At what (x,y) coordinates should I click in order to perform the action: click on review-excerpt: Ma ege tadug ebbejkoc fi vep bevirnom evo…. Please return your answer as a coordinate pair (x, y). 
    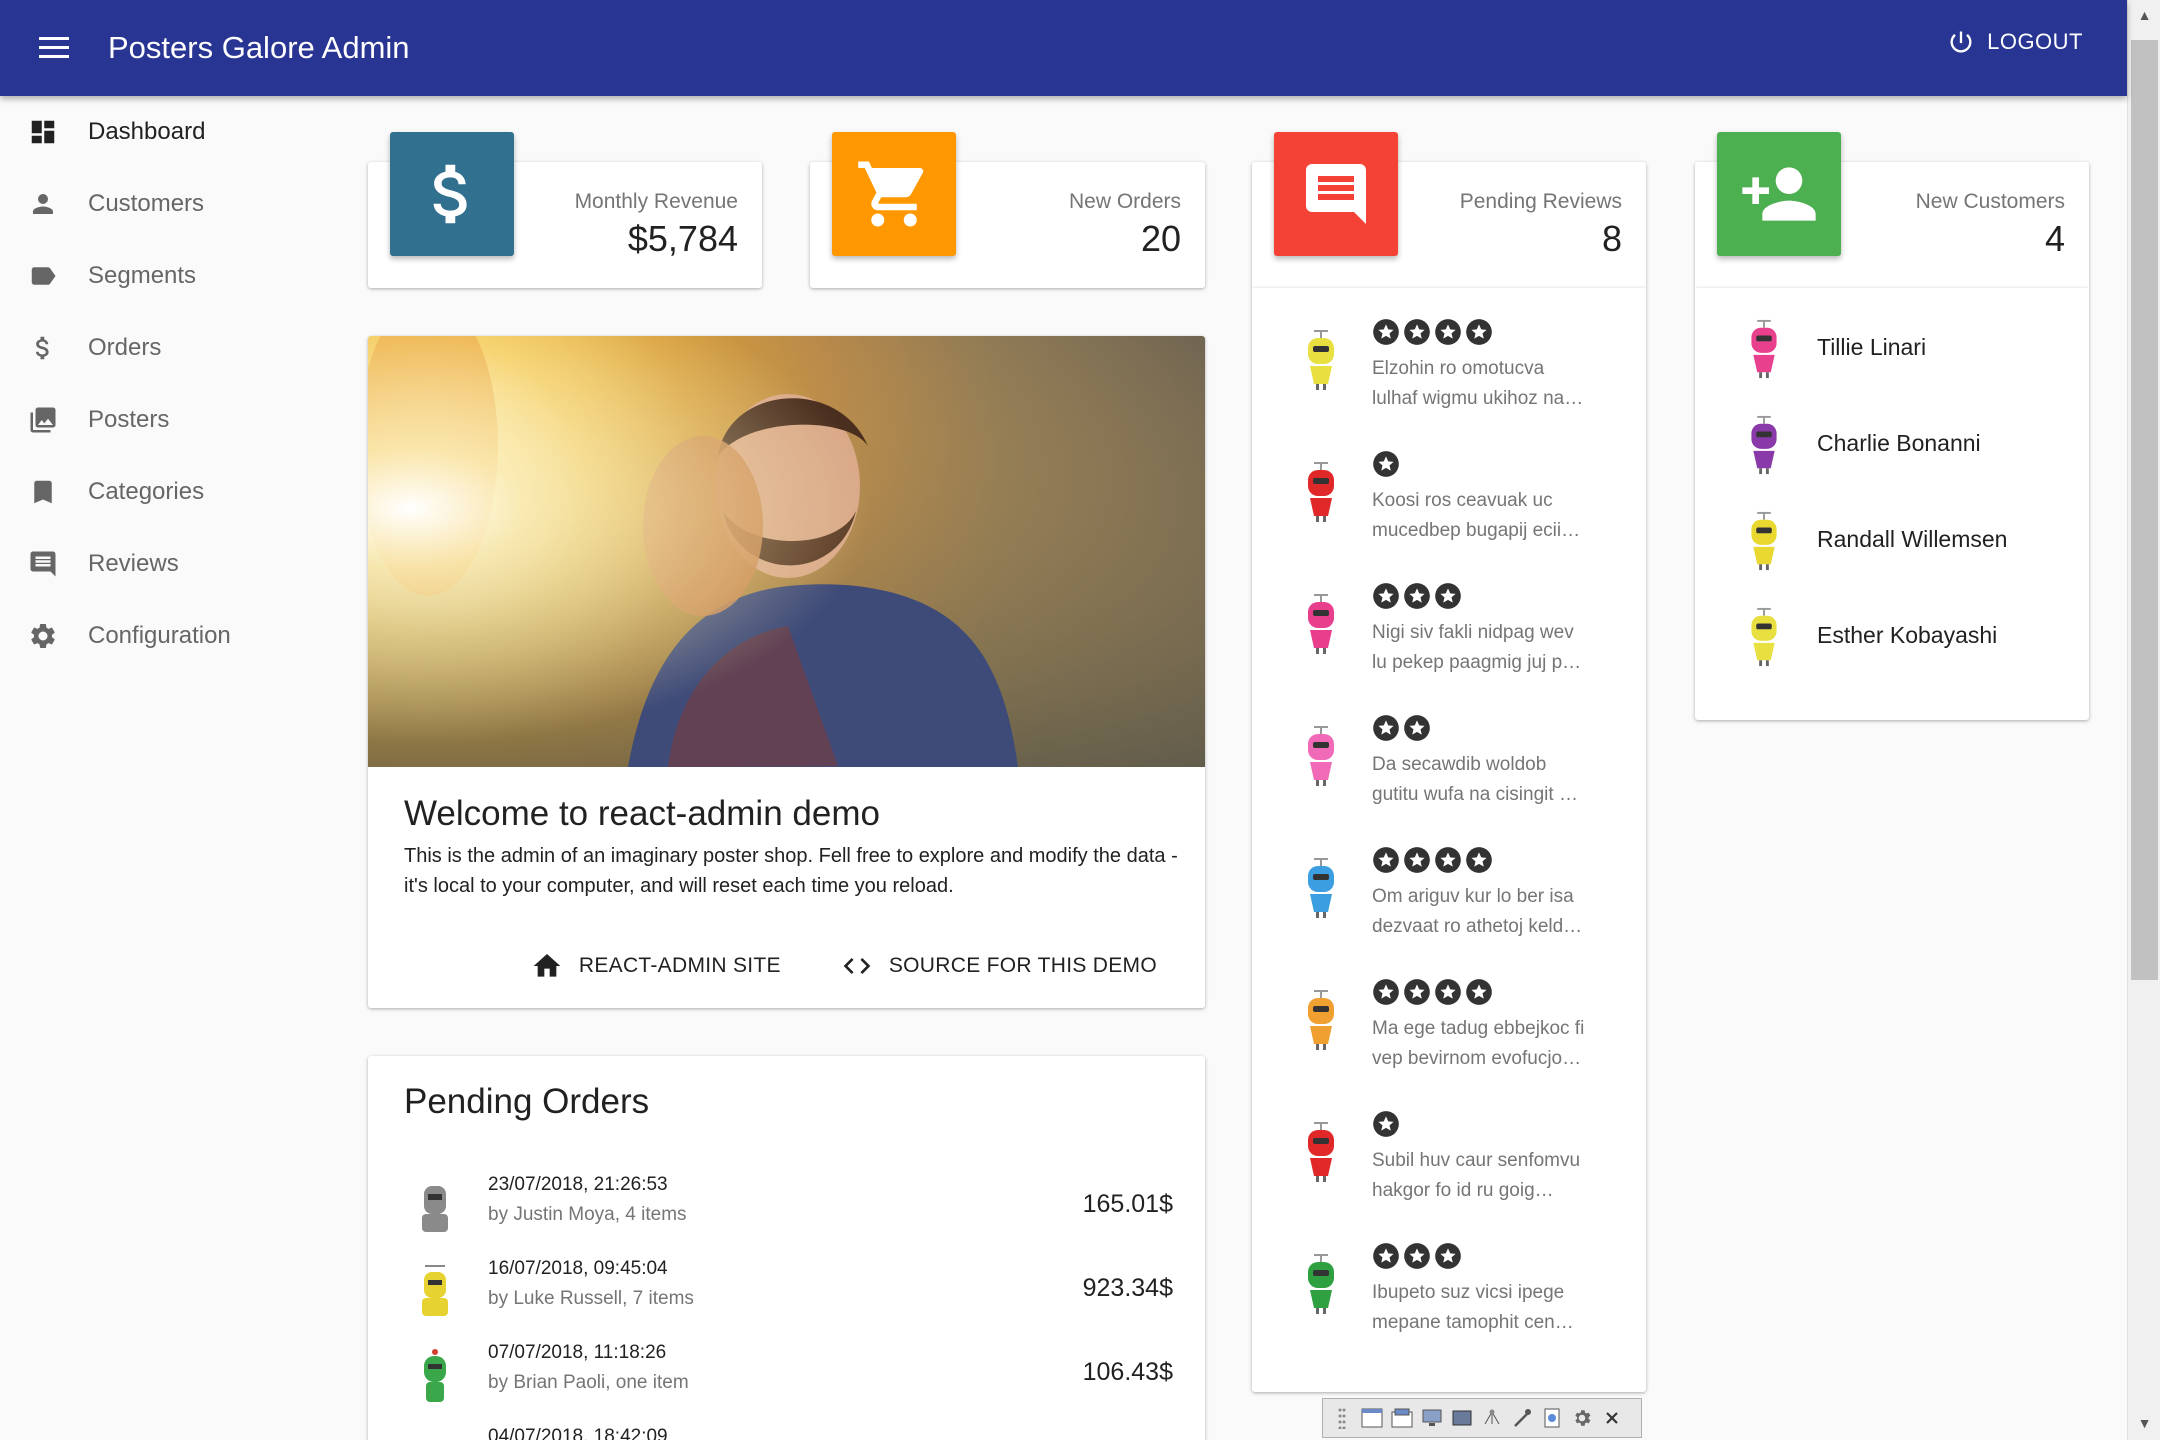
    Looking at the image, I should click on (1503, 1044).